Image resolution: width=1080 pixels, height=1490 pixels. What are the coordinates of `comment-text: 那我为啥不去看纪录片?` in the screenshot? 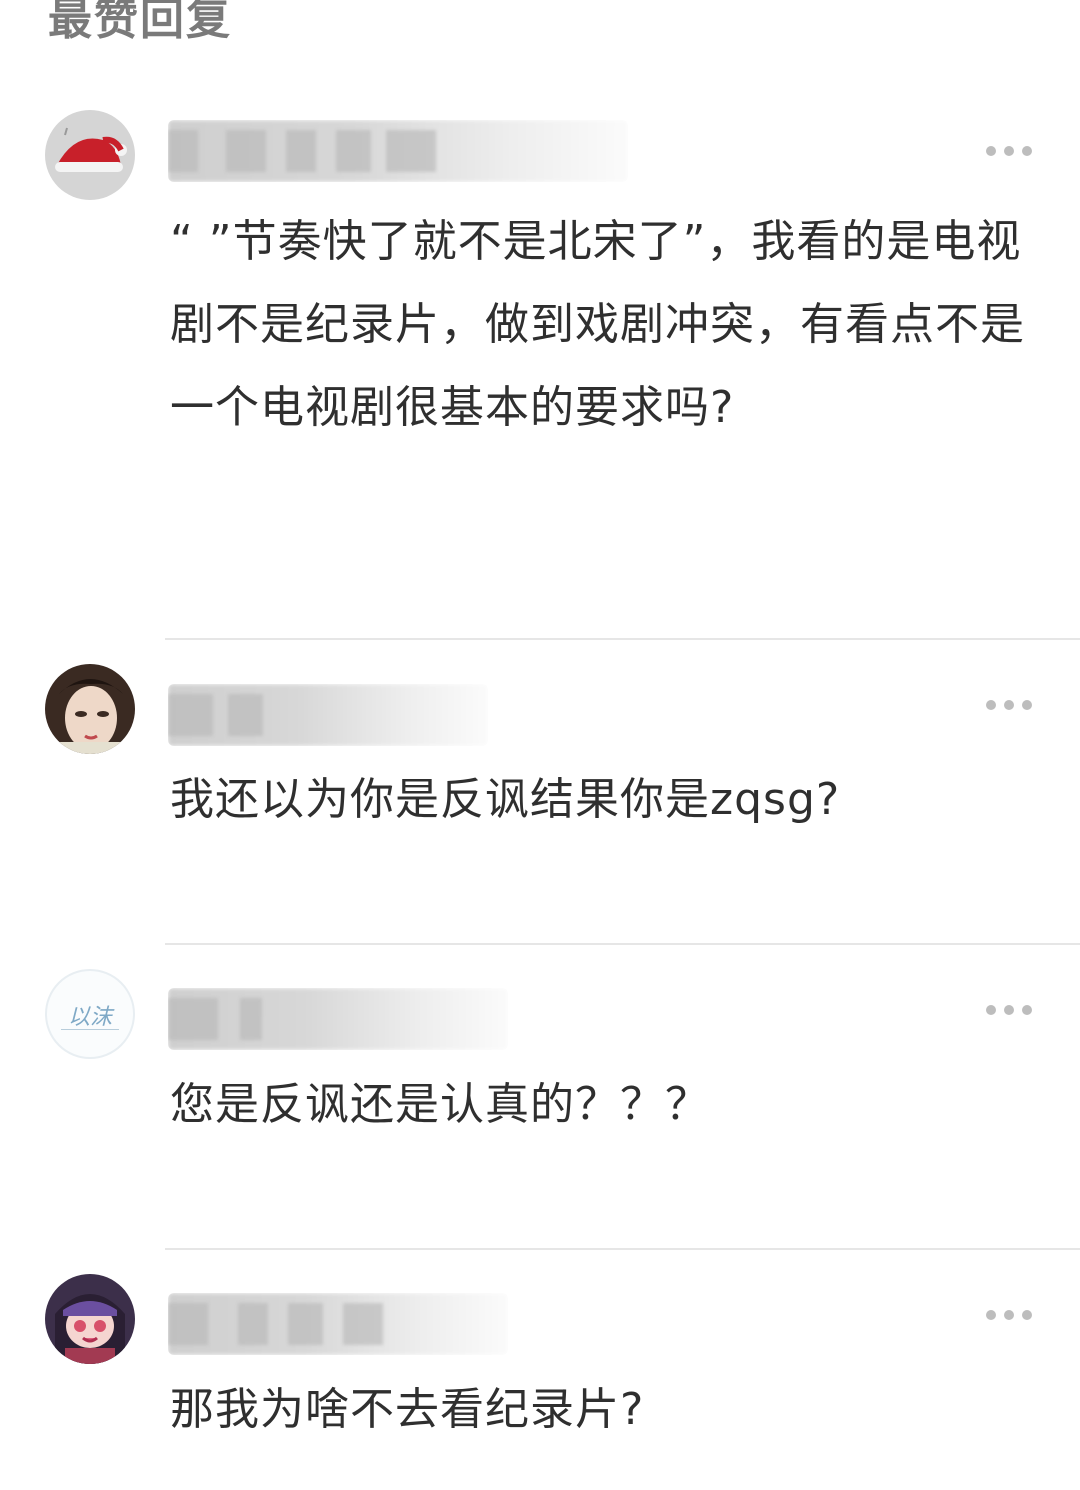 It's located at (407, 1409).